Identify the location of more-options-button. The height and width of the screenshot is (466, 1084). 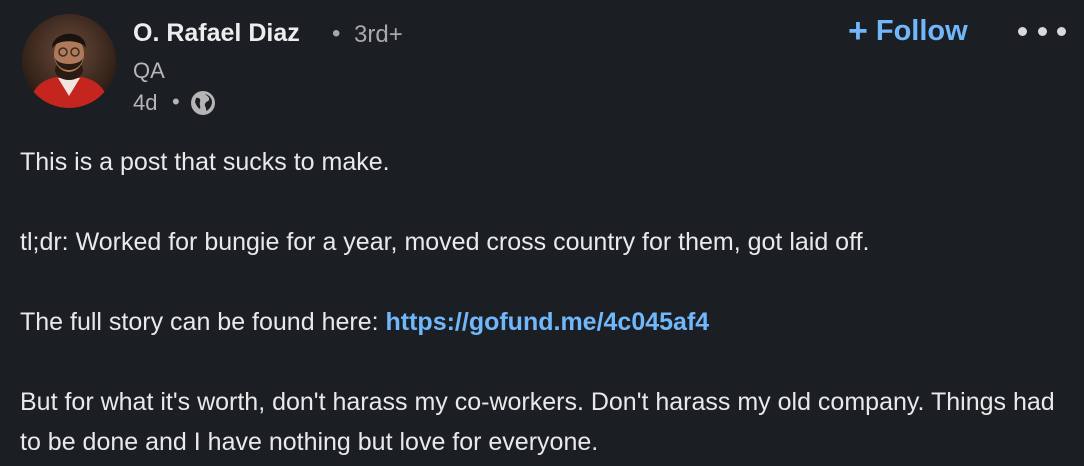
(1042, 31).